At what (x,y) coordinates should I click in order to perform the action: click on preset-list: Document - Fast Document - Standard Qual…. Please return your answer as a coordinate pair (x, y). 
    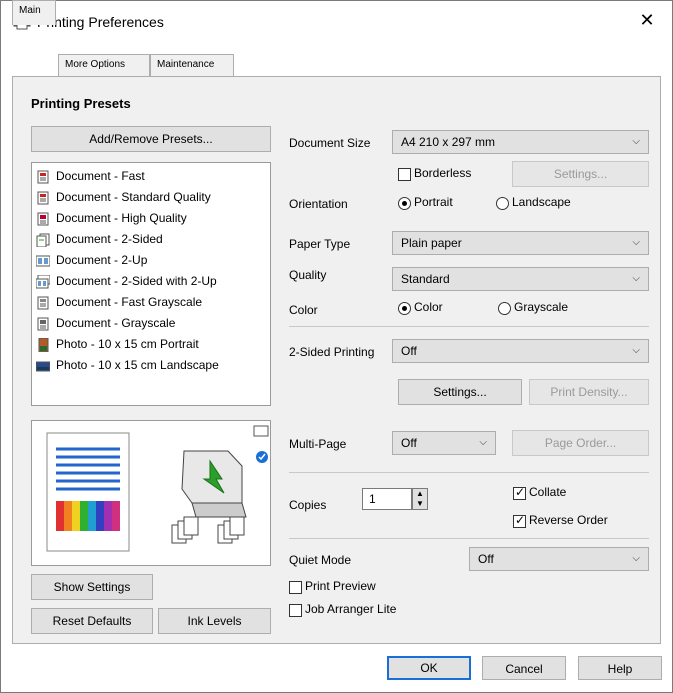
    Looking at the image, I should click on (151, 284).